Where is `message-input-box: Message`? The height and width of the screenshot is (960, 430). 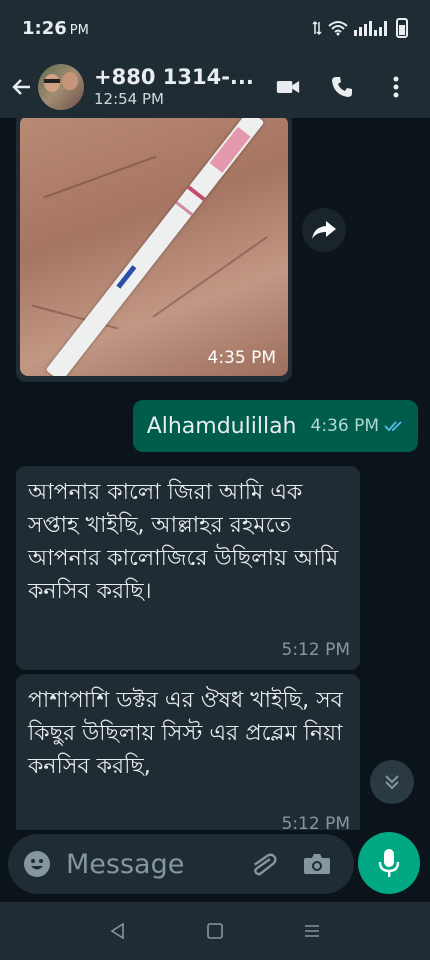 message-input-box: Message is located at coordinates (181, 864).